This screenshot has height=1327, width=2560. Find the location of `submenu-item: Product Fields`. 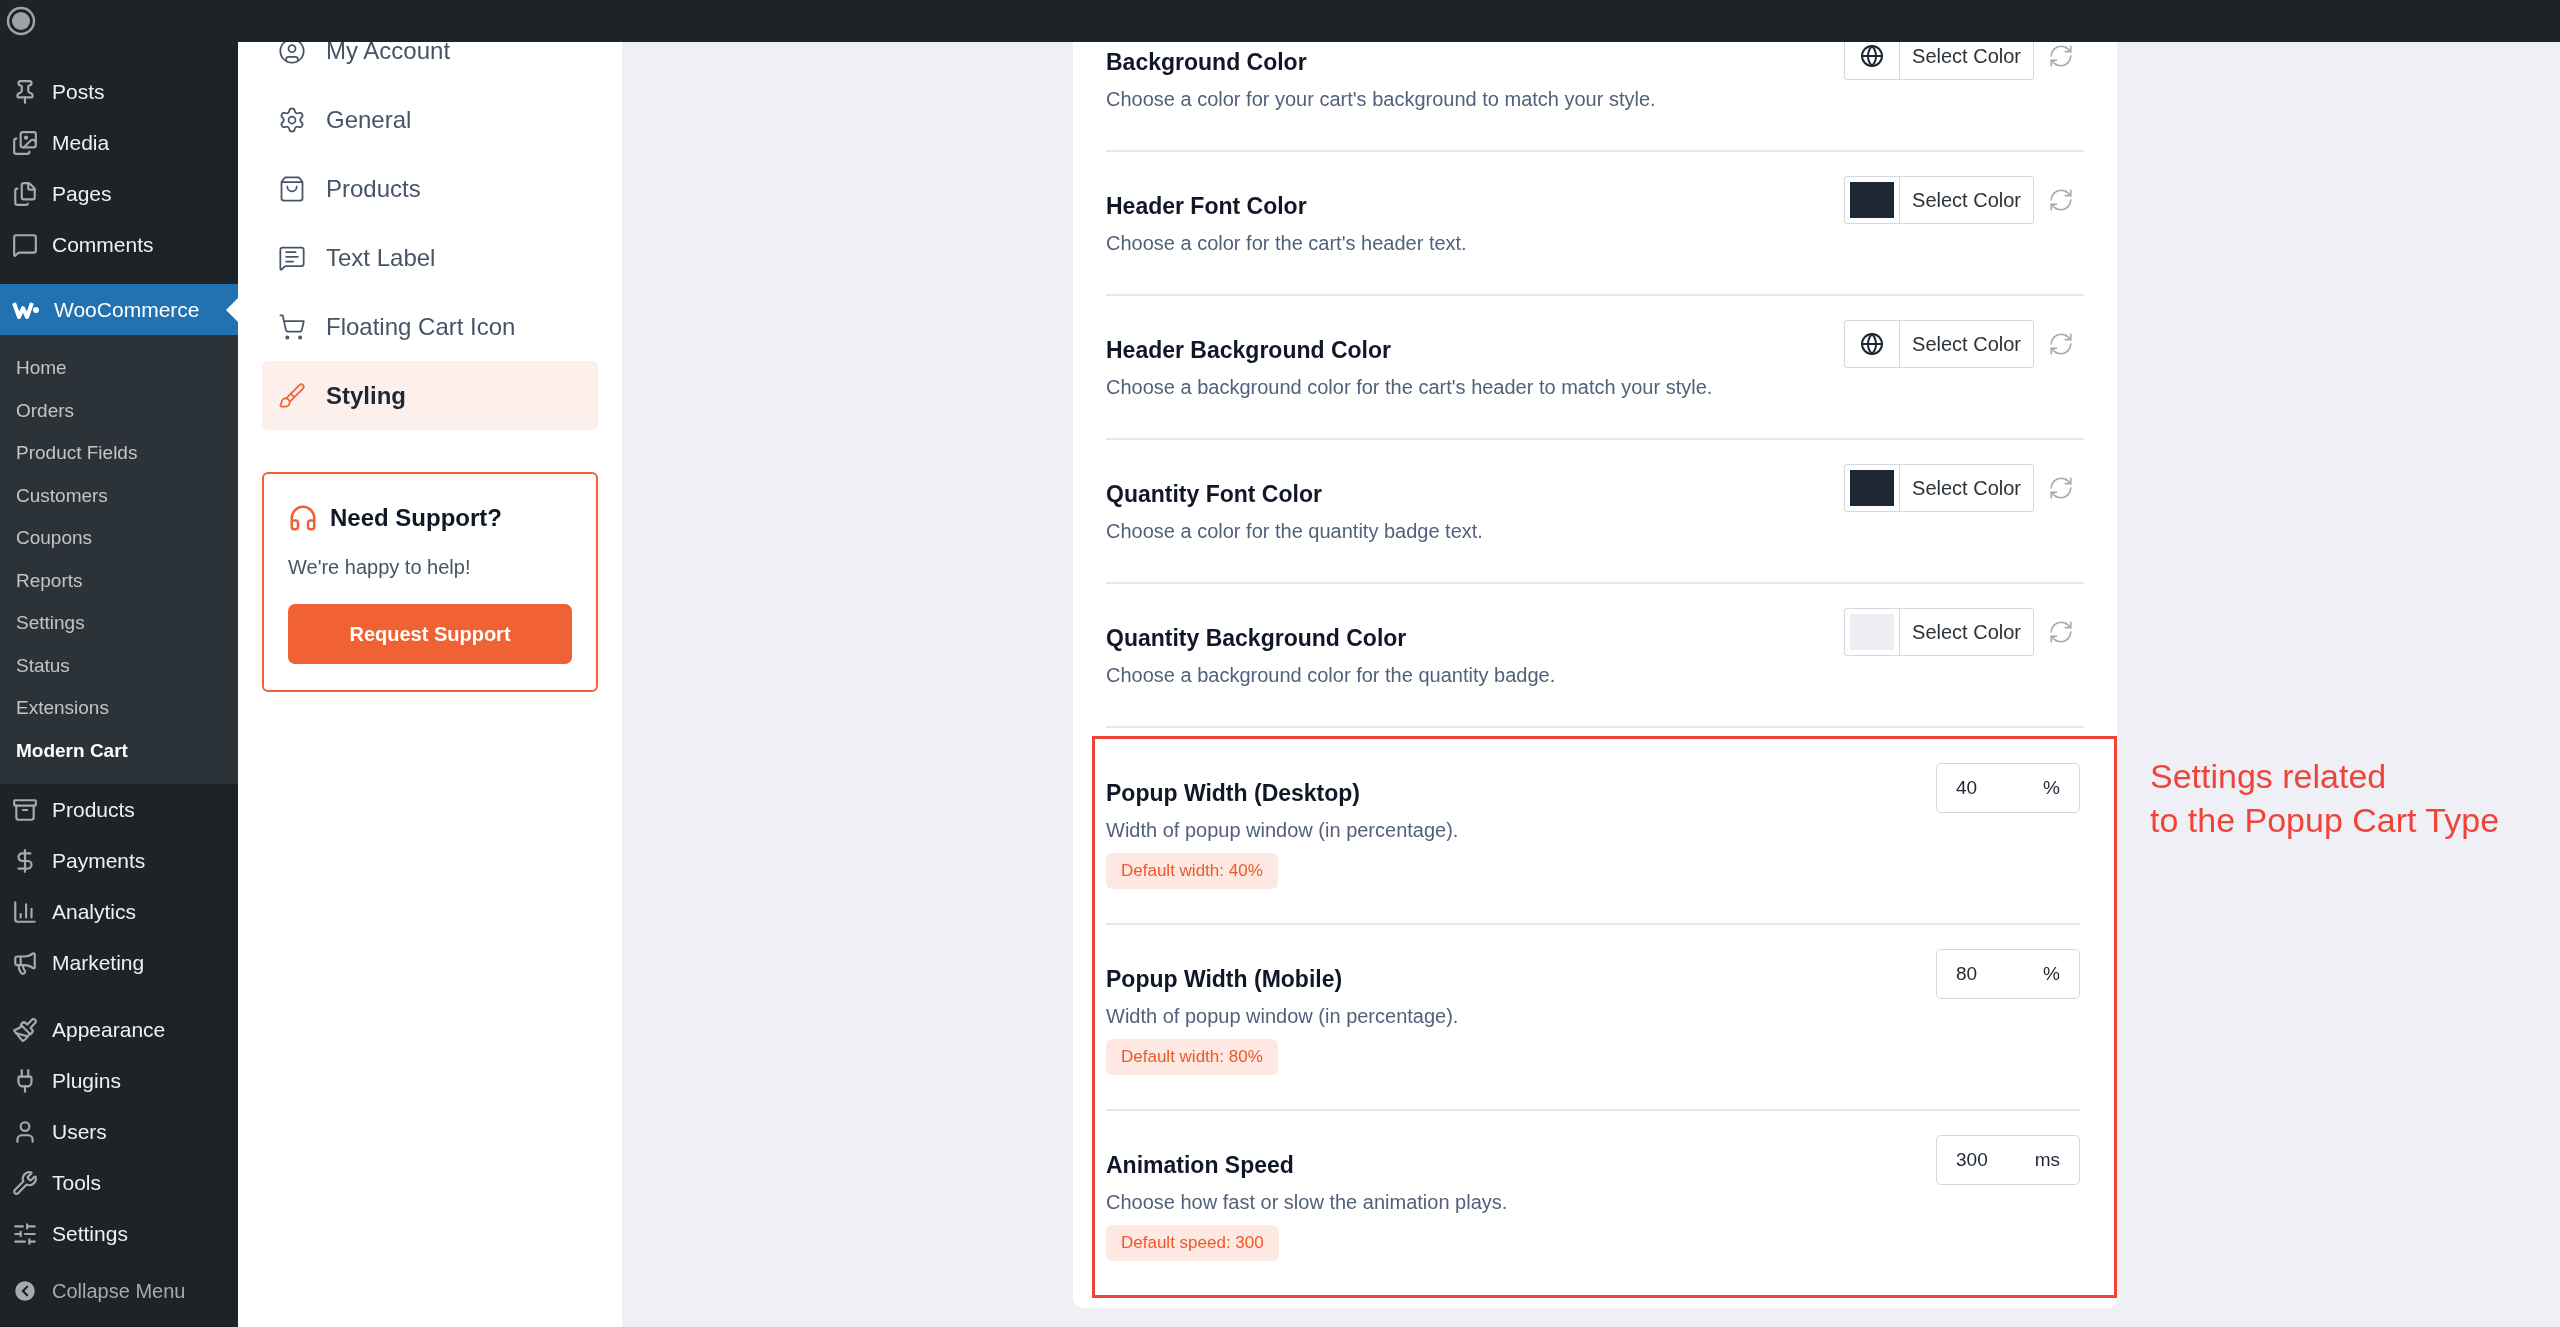

submenu-item: Product Fields is located at coordinates (119, 453).